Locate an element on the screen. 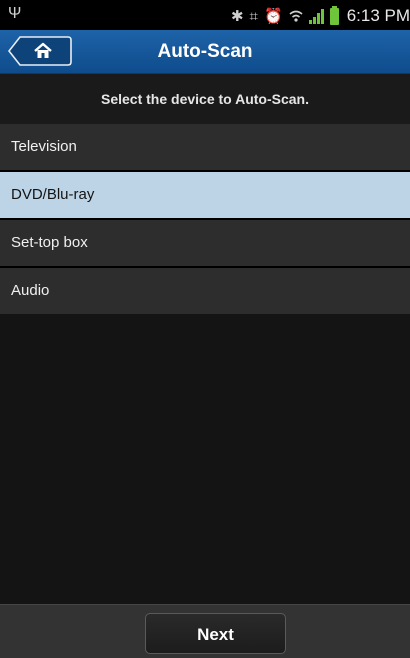  status-time: 6:13 PM is located at coordinates (378, 15).